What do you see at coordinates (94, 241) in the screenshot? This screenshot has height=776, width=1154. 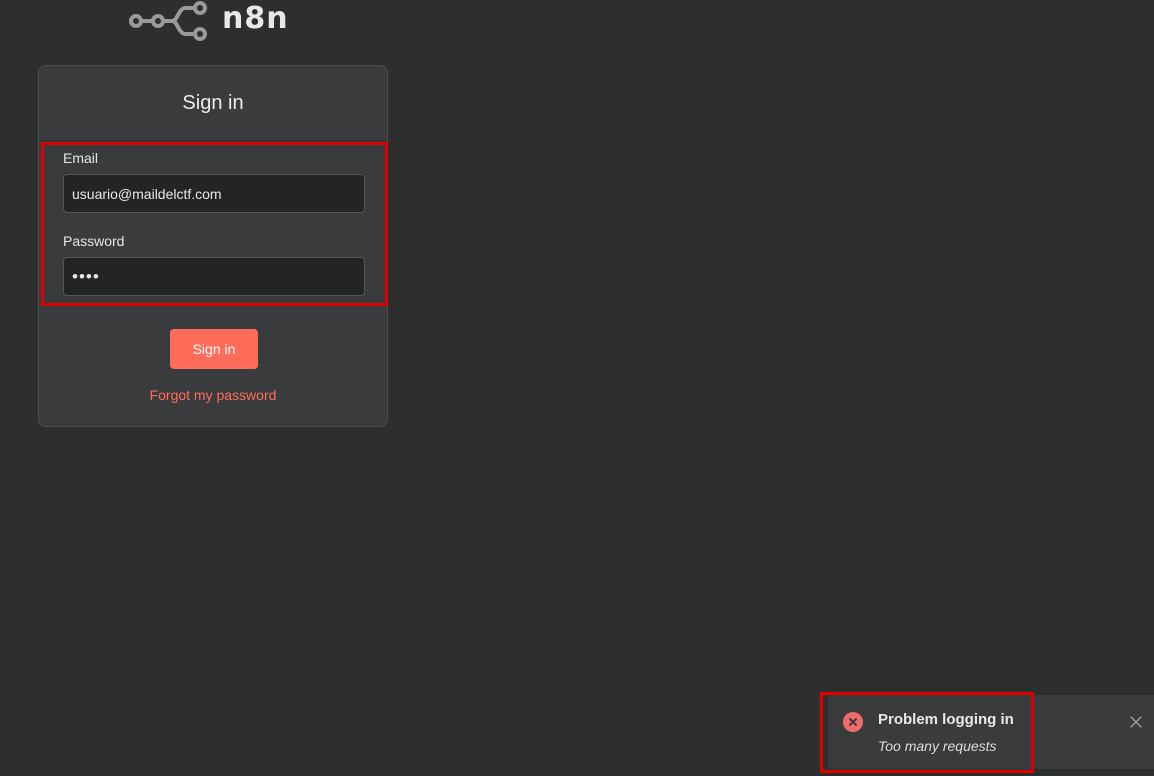 I see `password-label: Password` at bounding box center [94, 241].